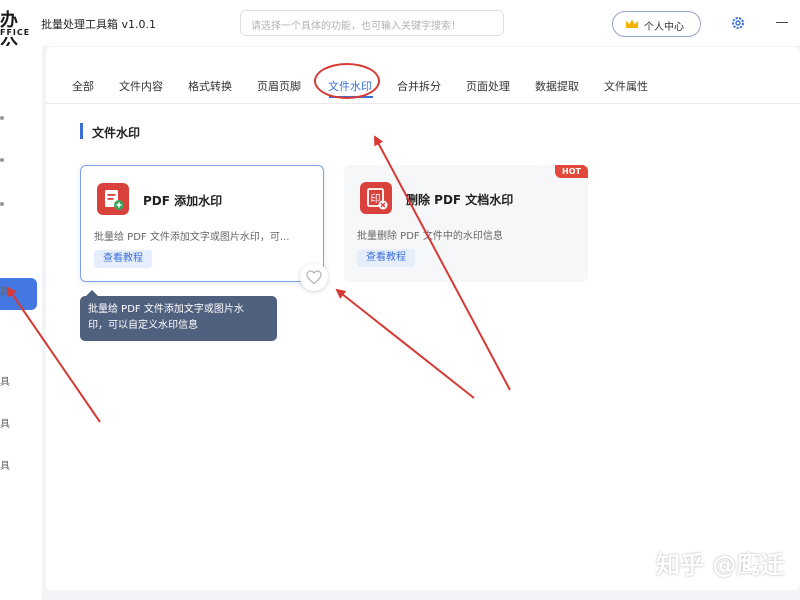 The image size is (800, 600). I want to click on card-tooltip: 批量给 PDF 文件添加文字或图片水 印，可以自定义水印信息, so click(178, 318).